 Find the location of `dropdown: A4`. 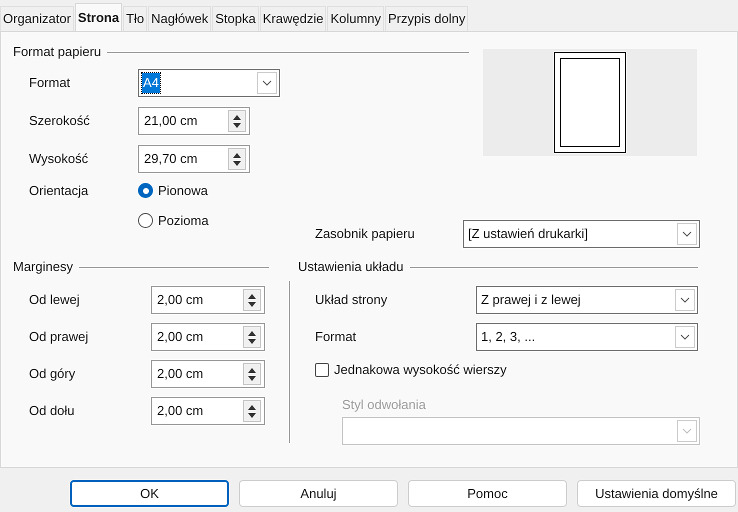

dropdown: A4 is located at coordinates (209, 83).